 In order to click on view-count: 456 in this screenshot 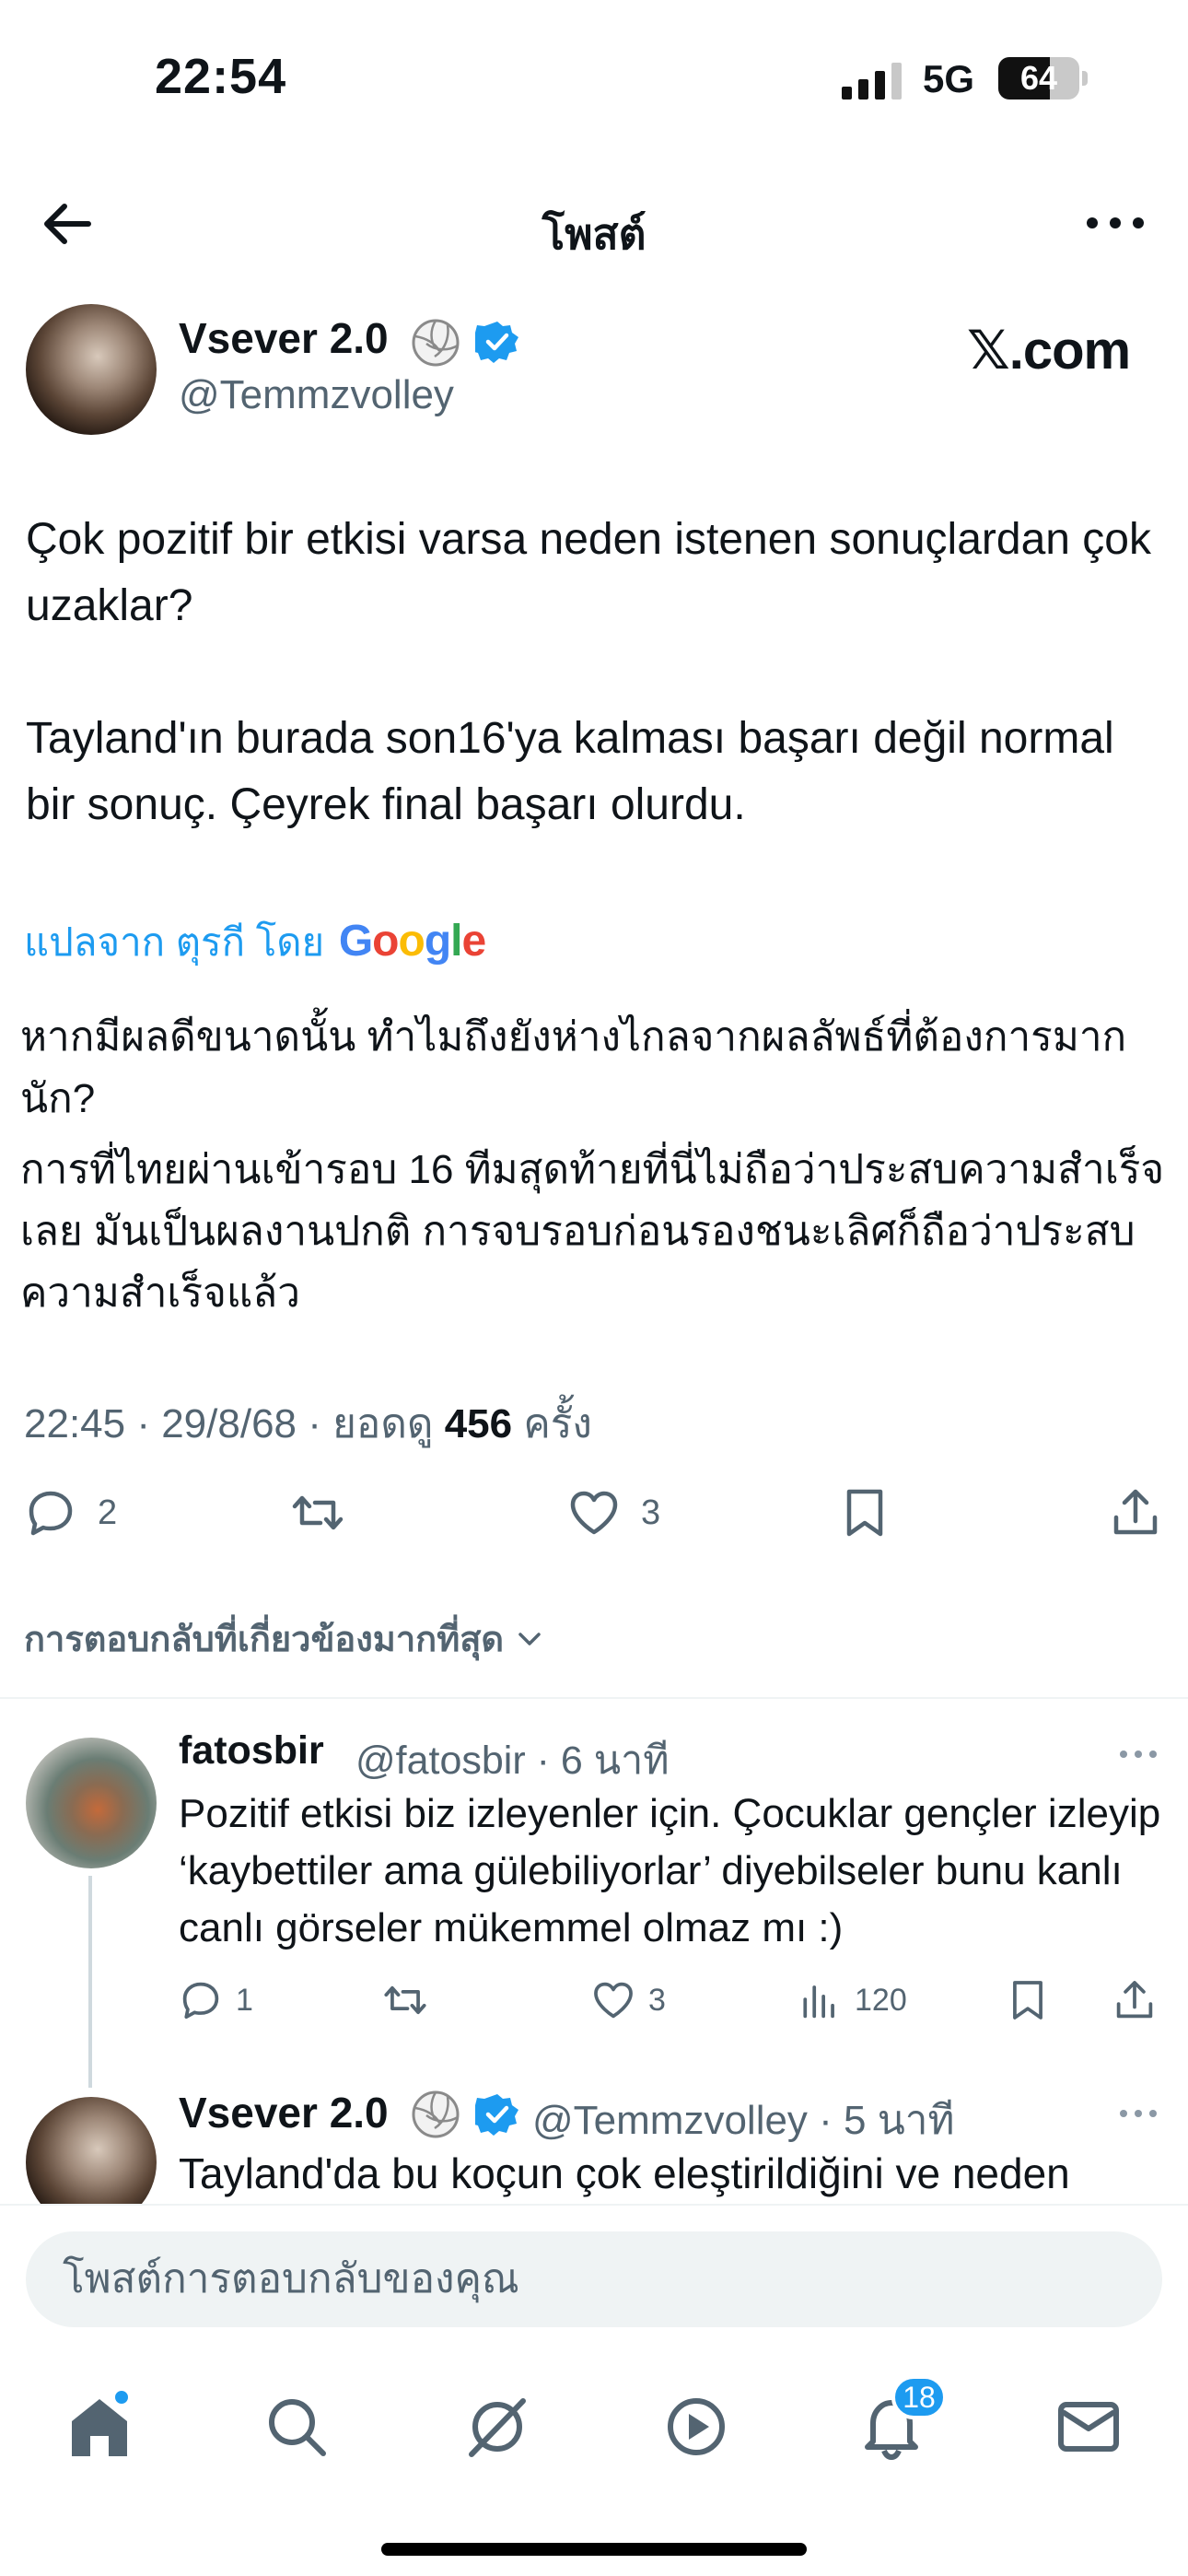, I will do `click(479, 1423)`.